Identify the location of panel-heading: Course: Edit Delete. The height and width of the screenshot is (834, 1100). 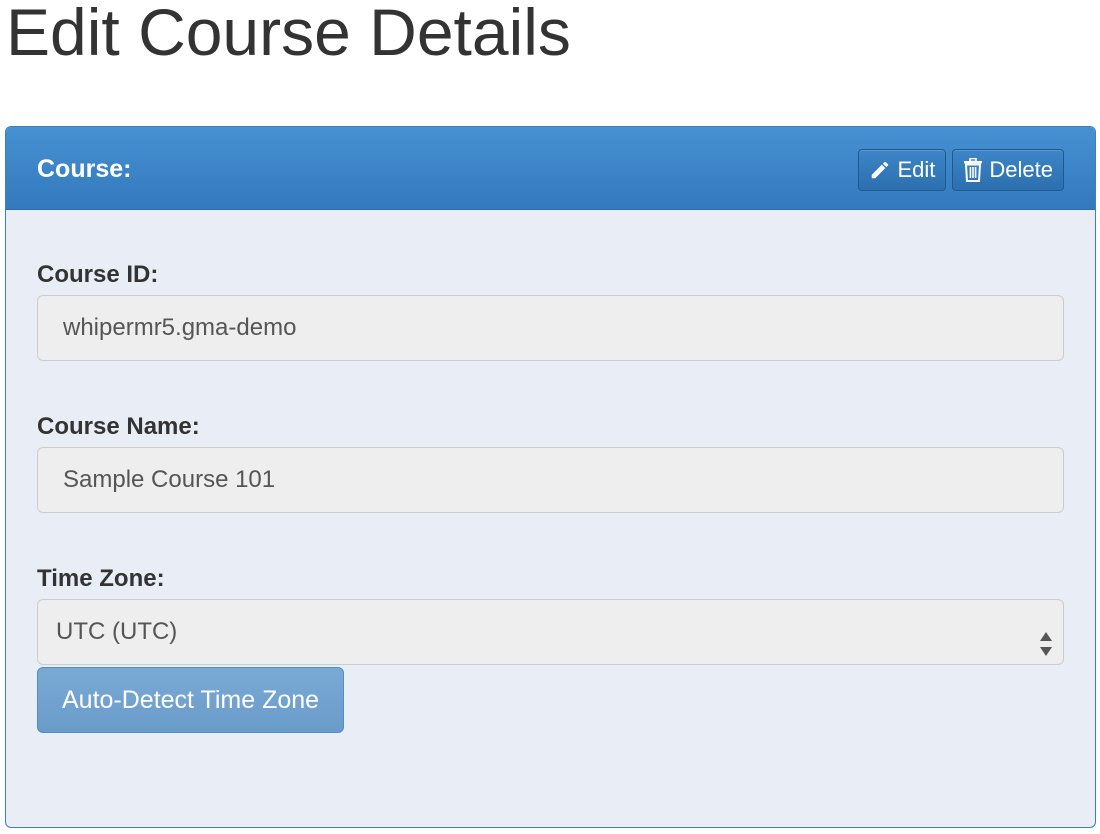
(550, 168).